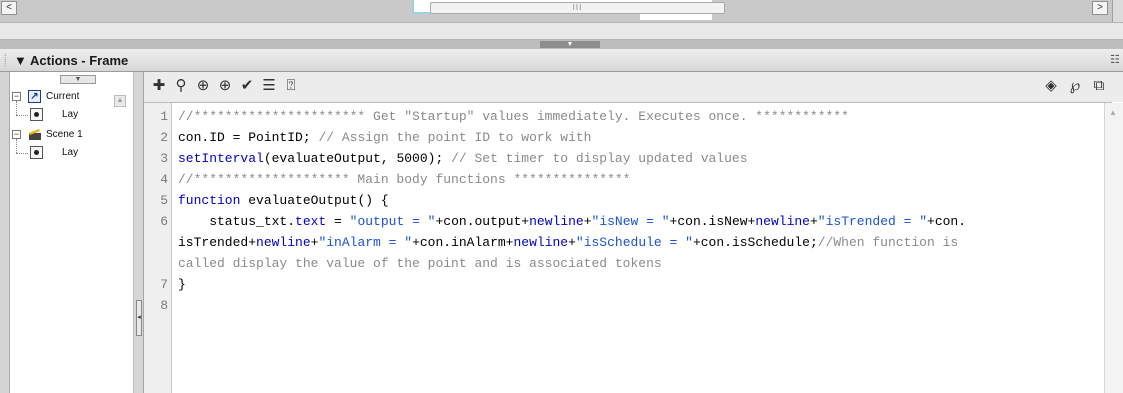 The image size is (1123, 393). Describe the element at coordinates (570, 44) in the screenshot. I see `splitter-collapse-handle: ▼` at that location.